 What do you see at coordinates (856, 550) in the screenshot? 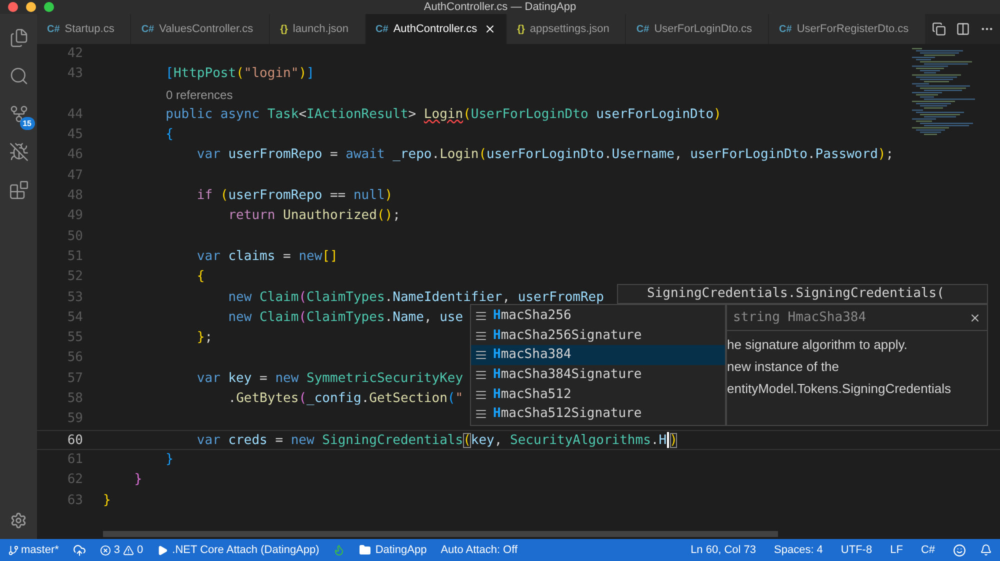
I see `status-item: UTF-8` at bounding box center [856, 550].